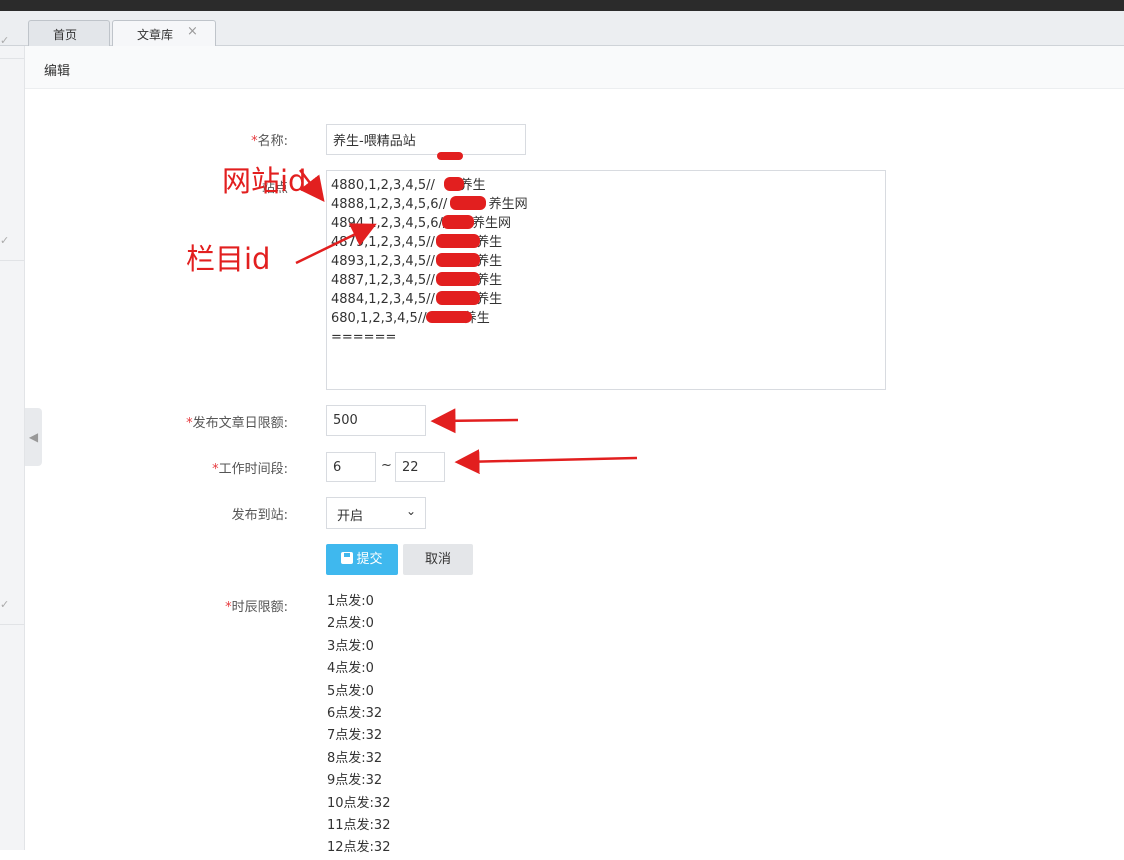 This screenshot has height=860, width=1124. Describe the element at coordinates (312, 185) in the screenshot. I see `arrow-site-id` at that location.